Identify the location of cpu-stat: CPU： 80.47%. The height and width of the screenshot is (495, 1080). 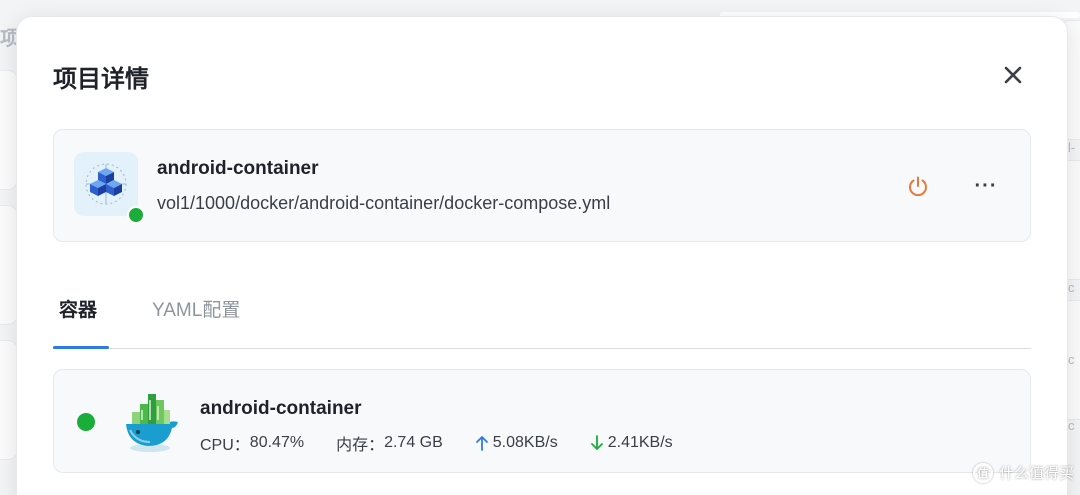
(252, 443).